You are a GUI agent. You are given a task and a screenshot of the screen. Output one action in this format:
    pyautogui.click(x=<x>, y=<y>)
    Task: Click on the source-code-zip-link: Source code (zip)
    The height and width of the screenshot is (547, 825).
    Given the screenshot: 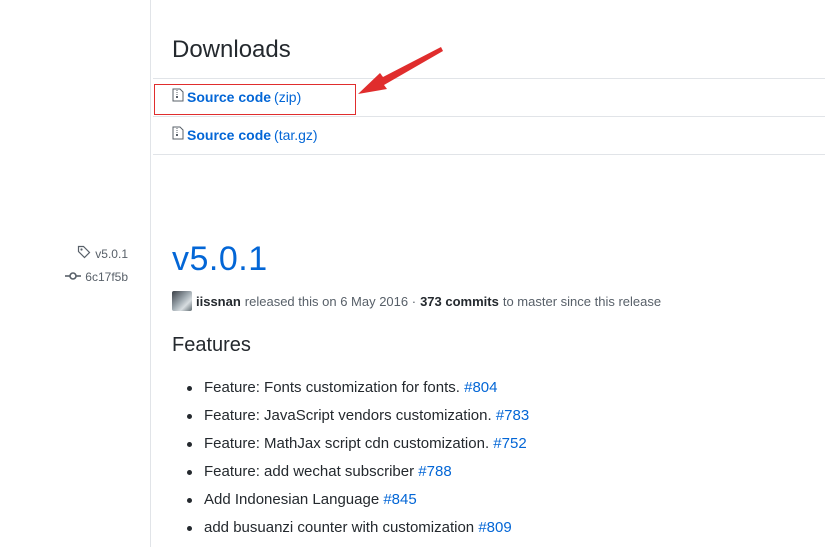 What is the action you would take?
    pyautogui.click(x=236, y=96)
    